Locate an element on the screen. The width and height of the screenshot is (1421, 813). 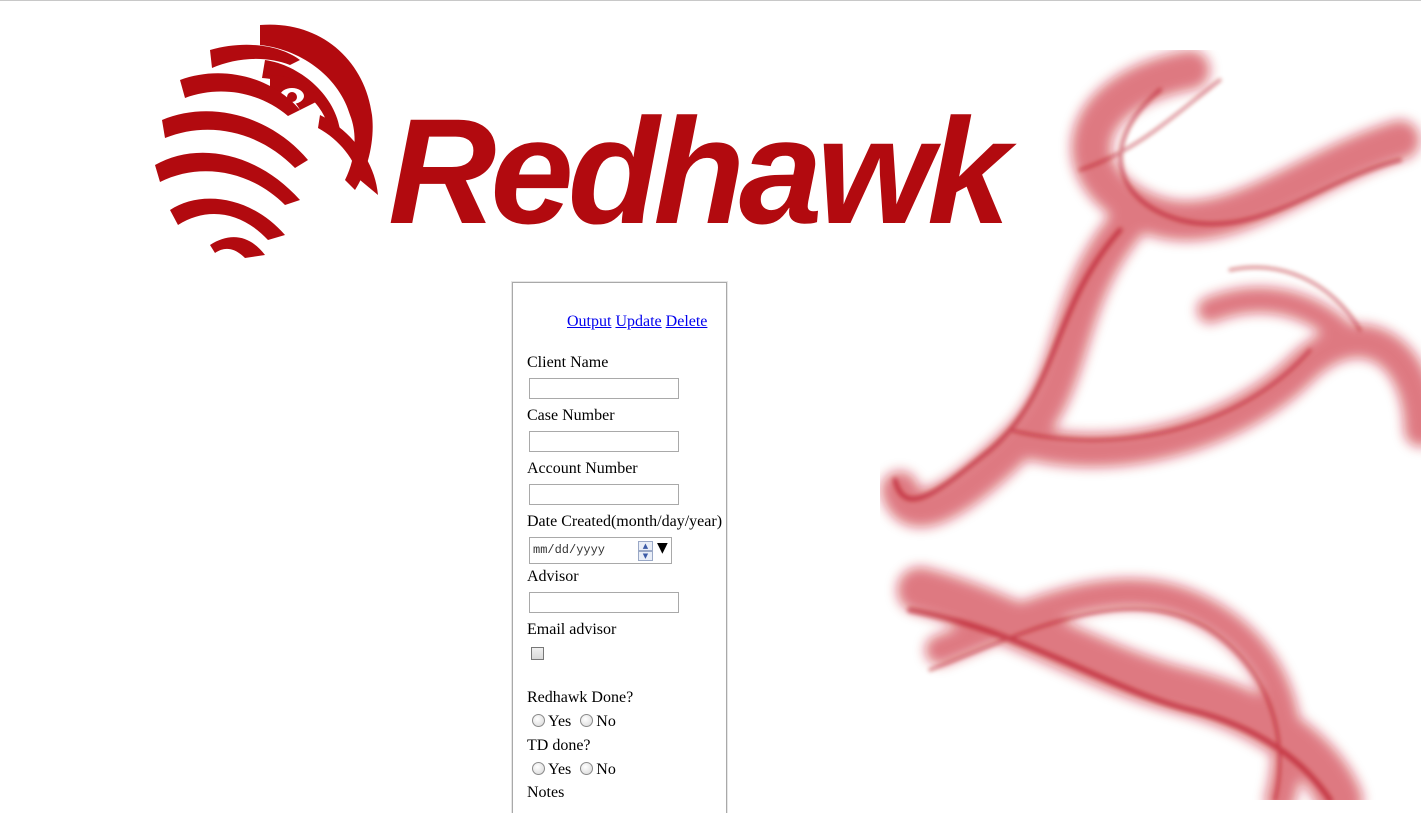
redhawk-done-options: Yes No is located at coordinates (576, 722).